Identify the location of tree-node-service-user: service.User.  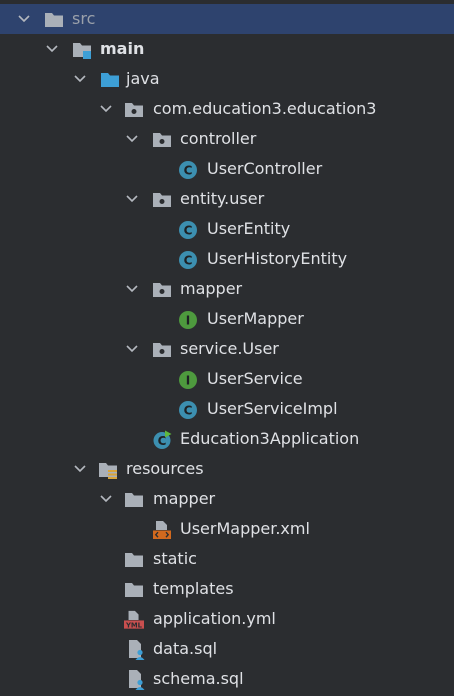
(227, 349).